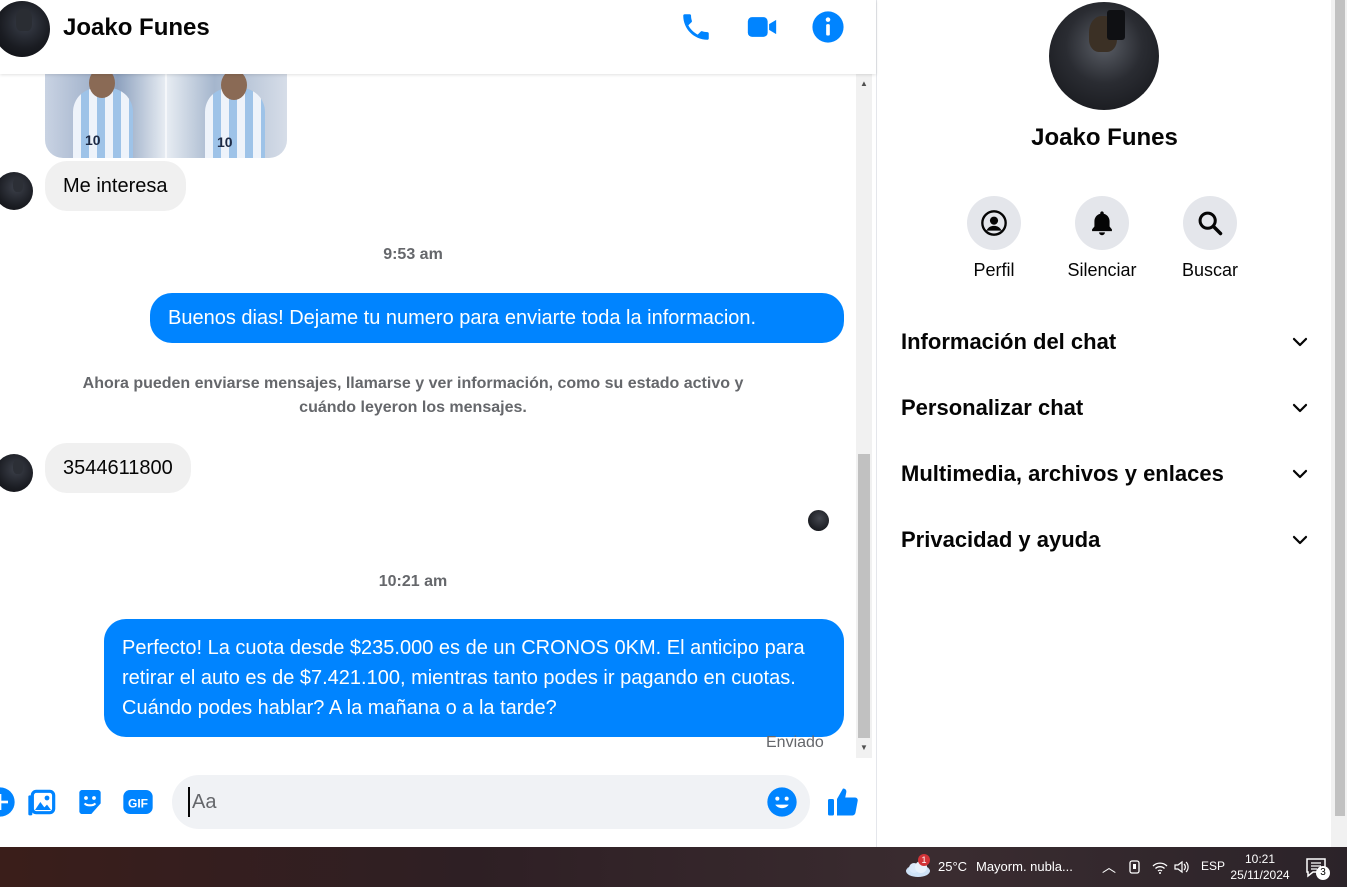  Describe the element at coordinates (1260, 867) in the screenshot. I see `clock: 10:21 25/11/2024` at that location.